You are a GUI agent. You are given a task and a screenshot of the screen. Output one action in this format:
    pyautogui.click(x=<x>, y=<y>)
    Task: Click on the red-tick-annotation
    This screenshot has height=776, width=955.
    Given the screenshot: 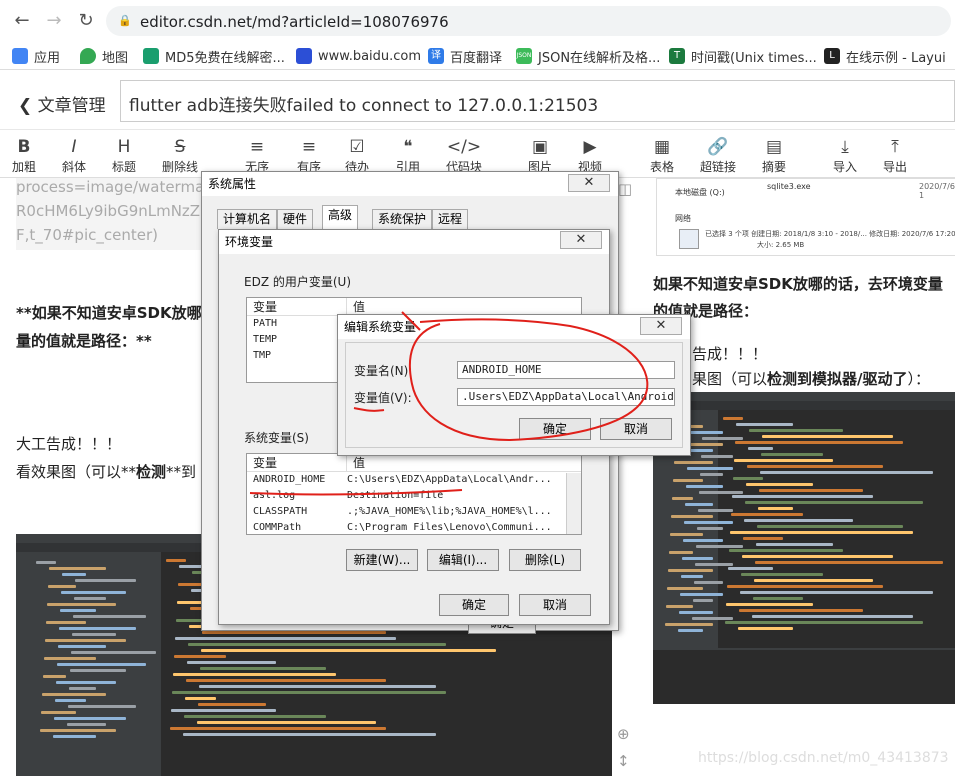 What is the action you would take?
    pyautogui.click(x=411, y=321)
    